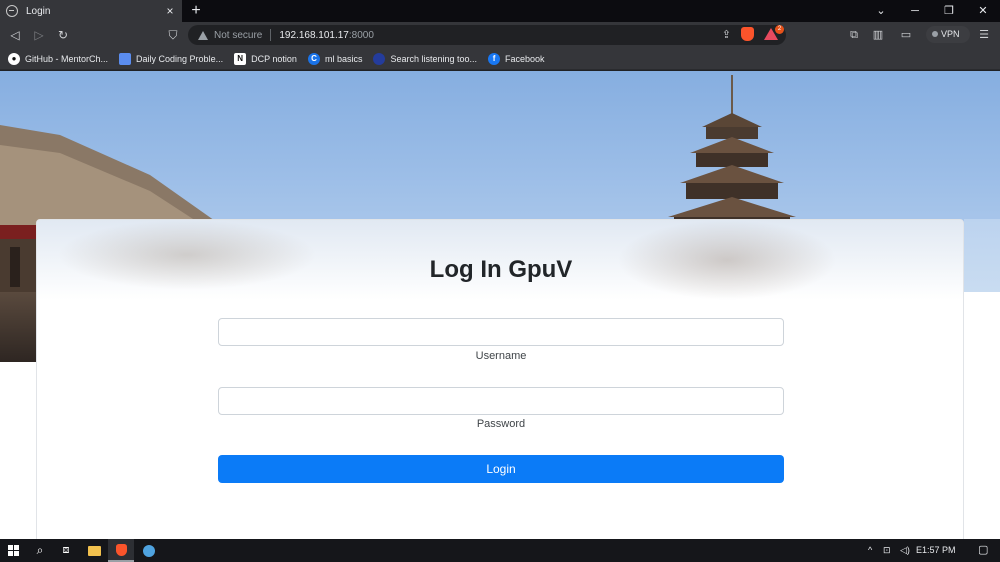 The height and width of the screenshot is (562, 1000). I want to click on password-label: Password, so click(501, 424).